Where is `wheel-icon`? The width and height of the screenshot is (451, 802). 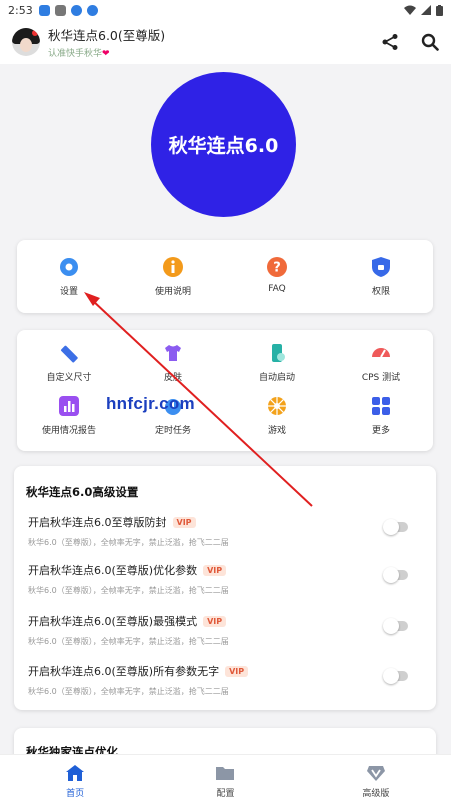 wheel-icon is located at coordinates (277, 406).